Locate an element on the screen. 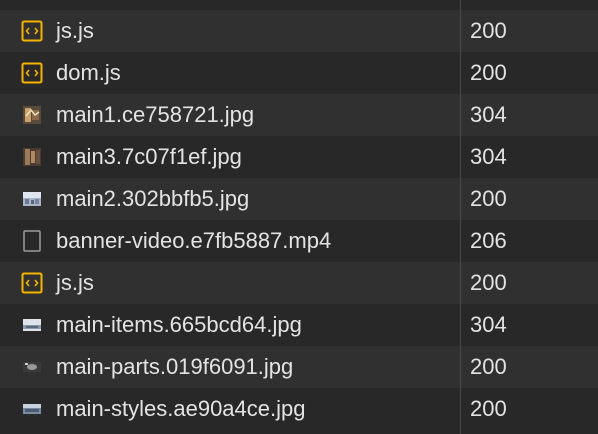  table-row: main2.302bbfb5.jpg 200 is located at coordinates (299, 199).